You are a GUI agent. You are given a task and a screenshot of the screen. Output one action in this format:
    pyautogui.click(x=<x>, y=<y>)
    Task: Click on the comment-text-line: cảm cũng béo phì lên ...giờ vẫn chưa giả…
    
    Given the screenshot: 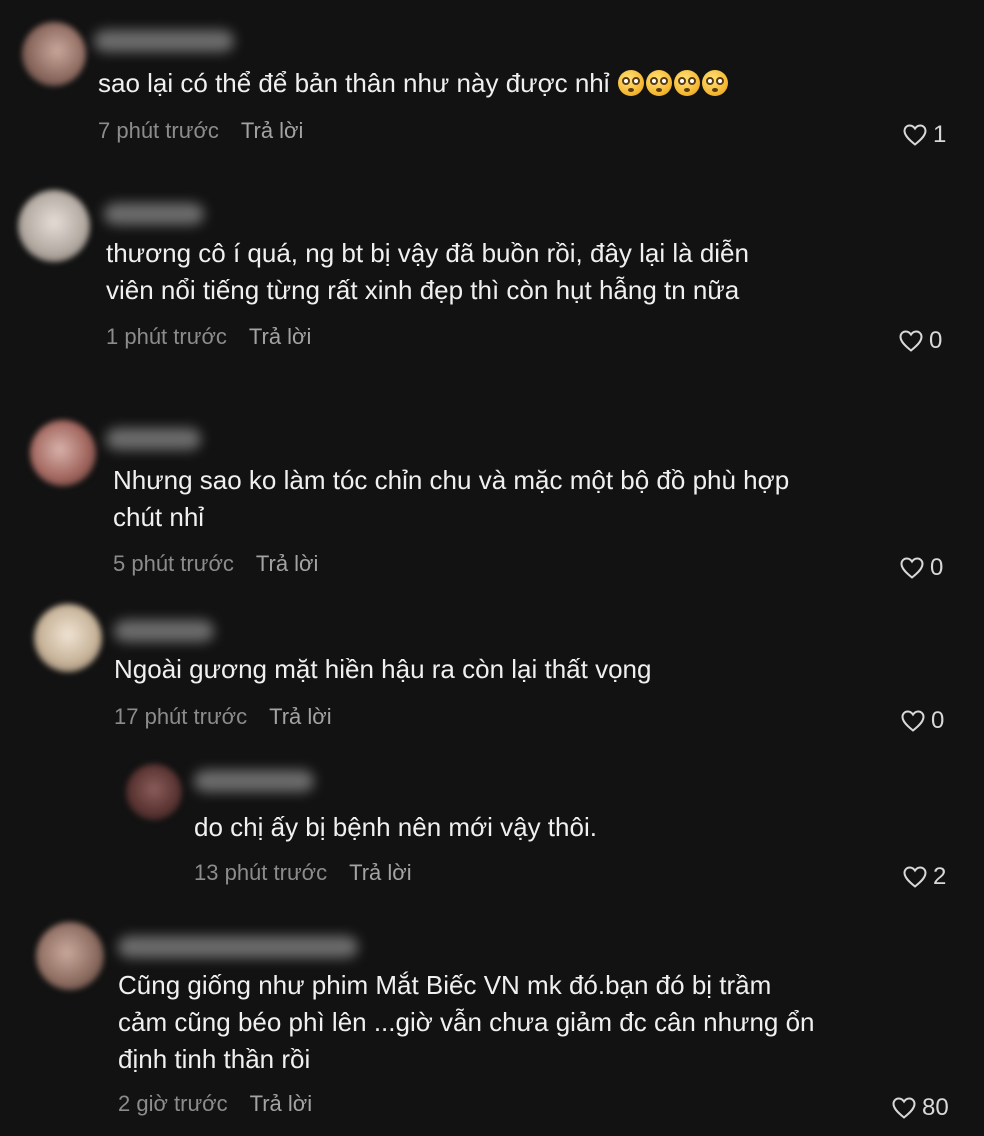 What is the action you would take?
    pyautogui.click(x=466, y=1022)
    